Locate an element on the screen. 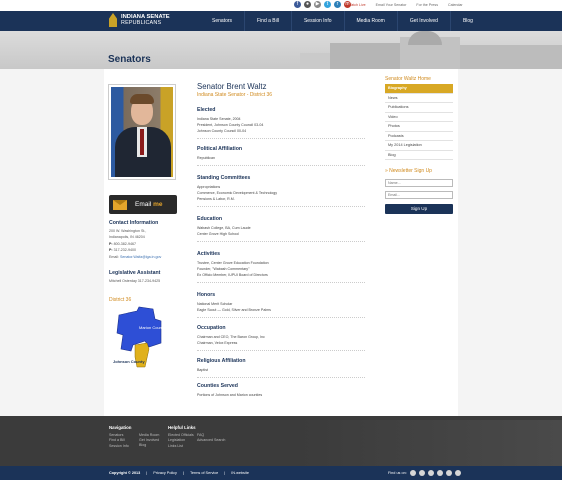 The image size is (562, 480). senator-photo is located at coordinates (142, 132).